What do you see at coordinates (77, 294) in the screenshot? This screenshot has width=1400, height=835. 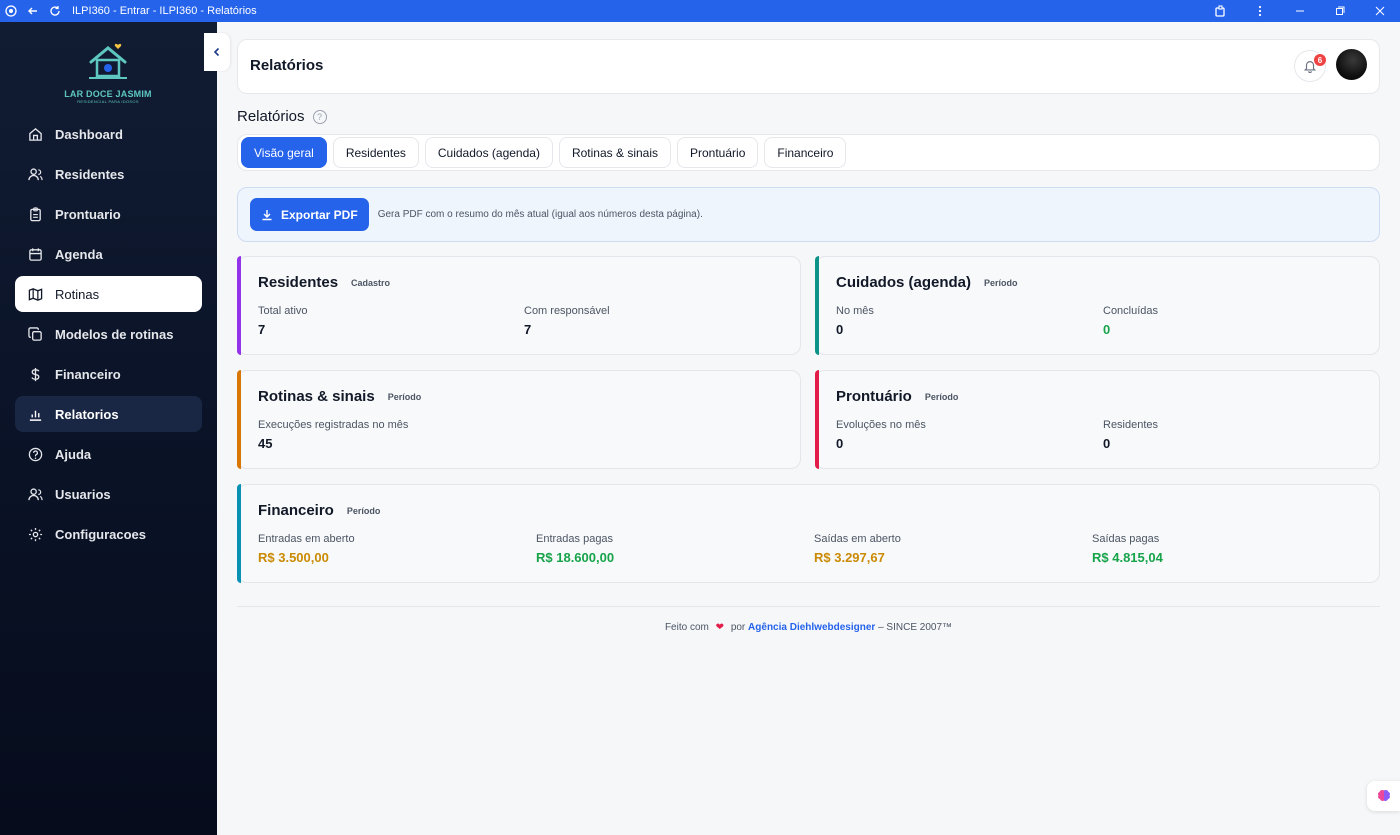 I see `sidebar-item-label: Rotinas` at bounding box center [77, 294].